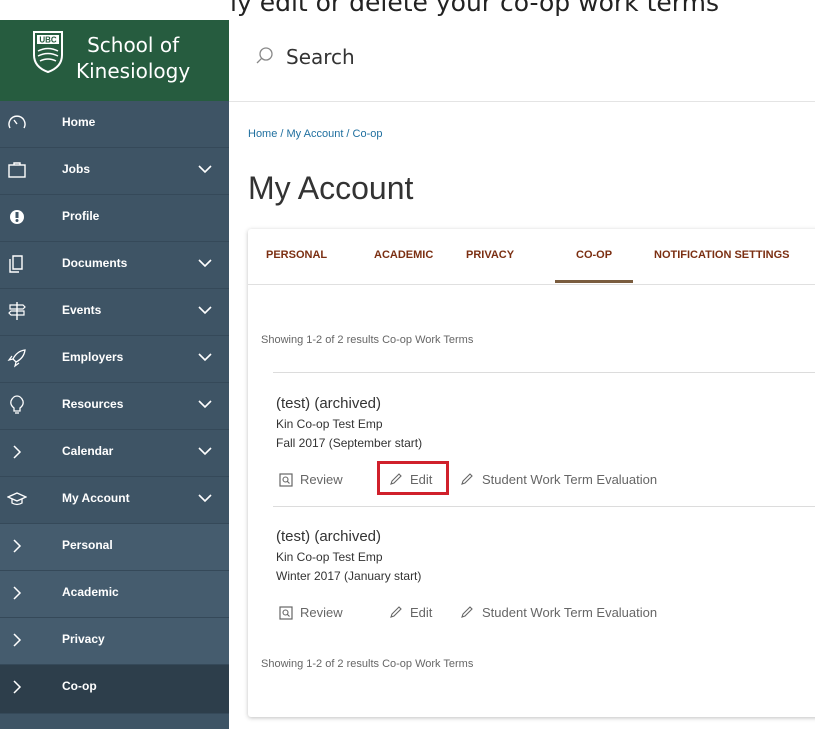  I want to click on sidebar-item-documents: Documents, so click(114, 265).